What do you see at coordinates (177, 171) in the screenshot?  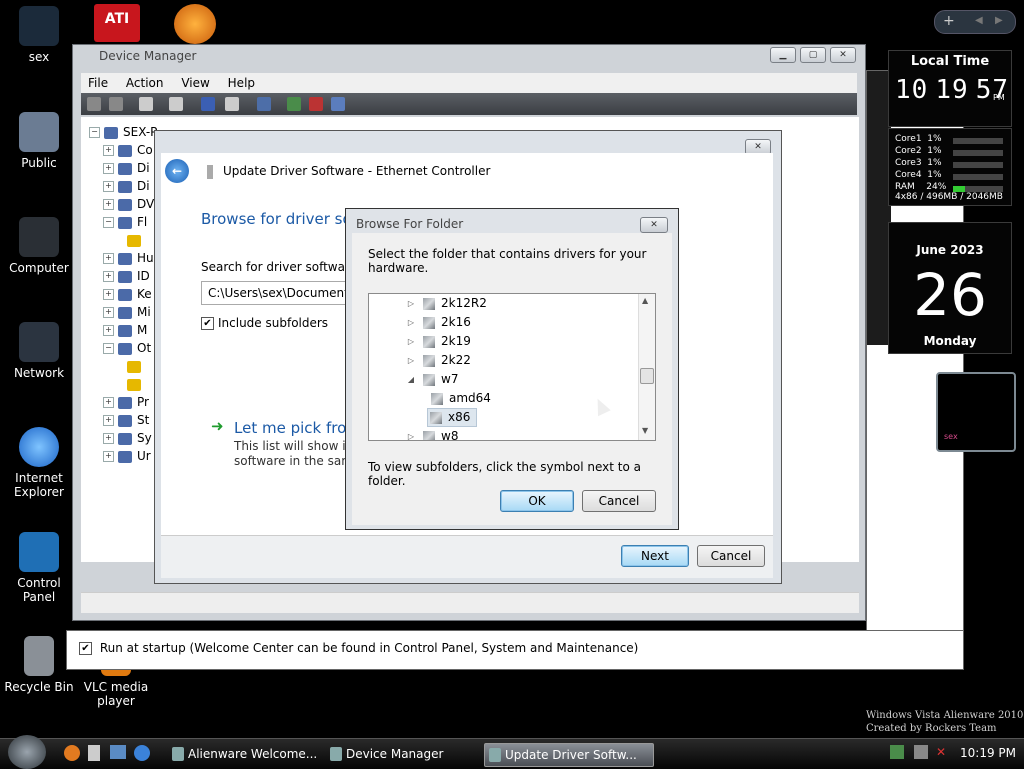 I see `back-arrow-icon: ←` at bounding box center [177, 171].